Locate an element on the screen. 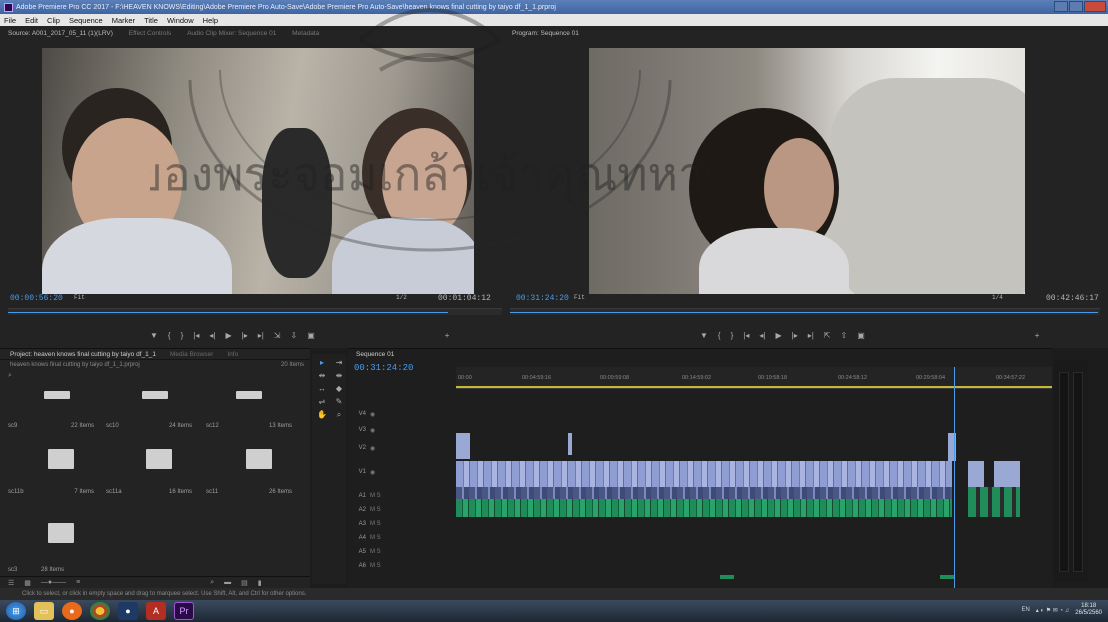 Image resolution: width=1108 pixels, height=622 pixels. zoom-tool-icon: ⌕ is located at coordinates (339, 415).